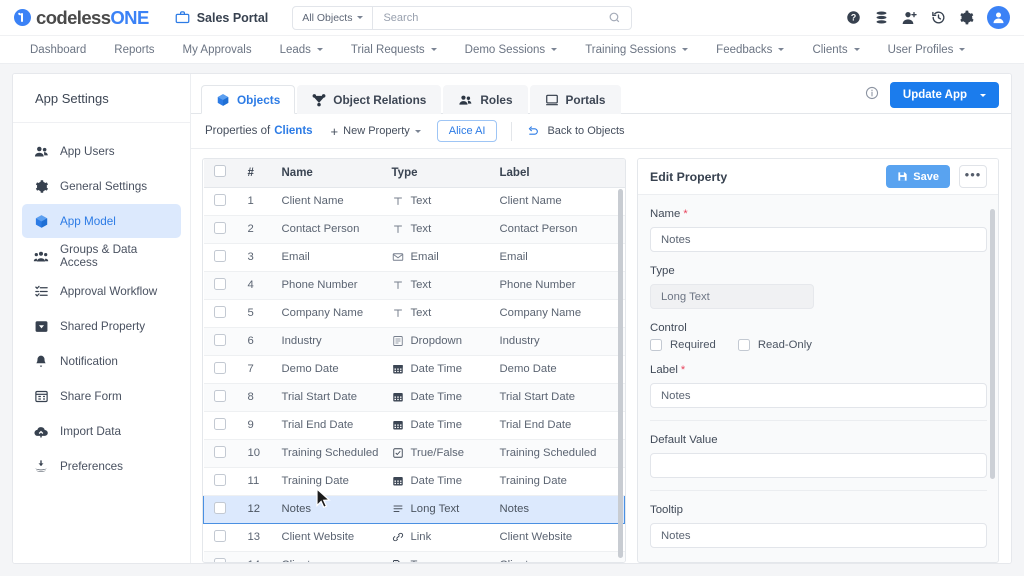 The width and height of the screenshot is (1024, 576). I want to click on readonly-checkbox-item: Read-Only, so click(774, 345).